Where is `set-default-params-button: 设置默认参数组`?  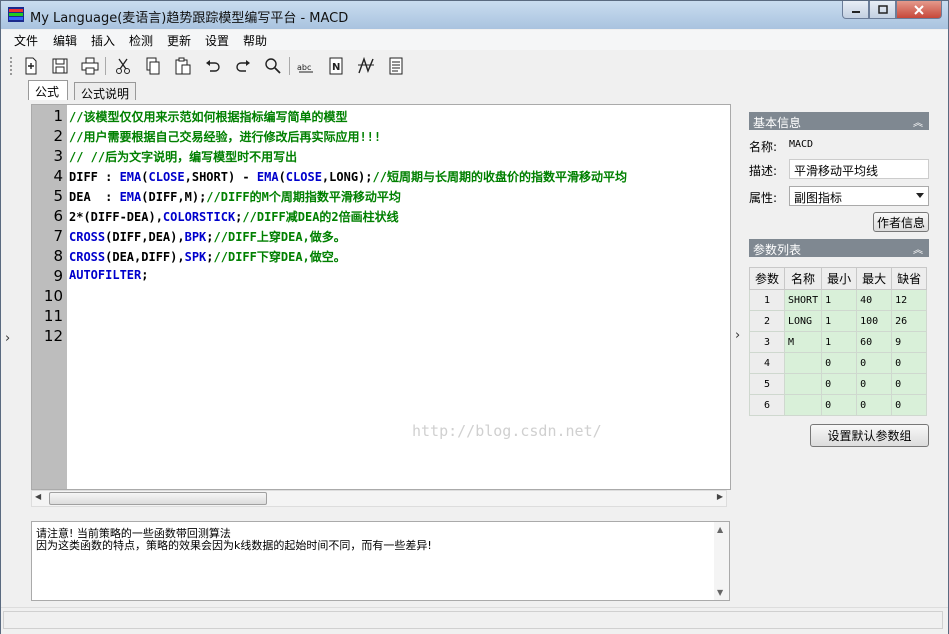 set-default-params-button: 设置默认参数组 is located at coordinates (869, 435).